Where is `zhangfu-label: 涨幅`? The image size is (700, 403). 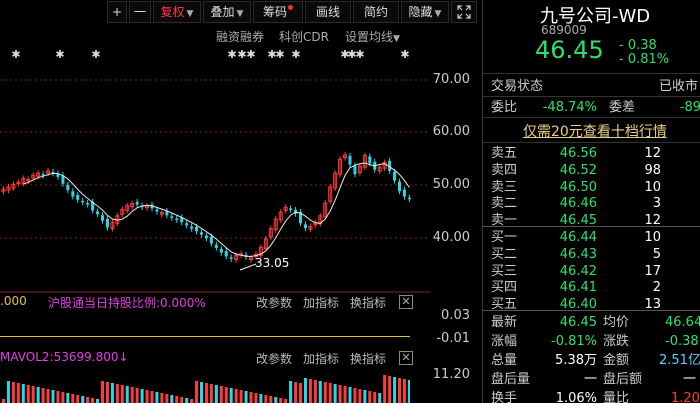 zhangfu-label: 涨幅 is located at coordinates (504, 341).